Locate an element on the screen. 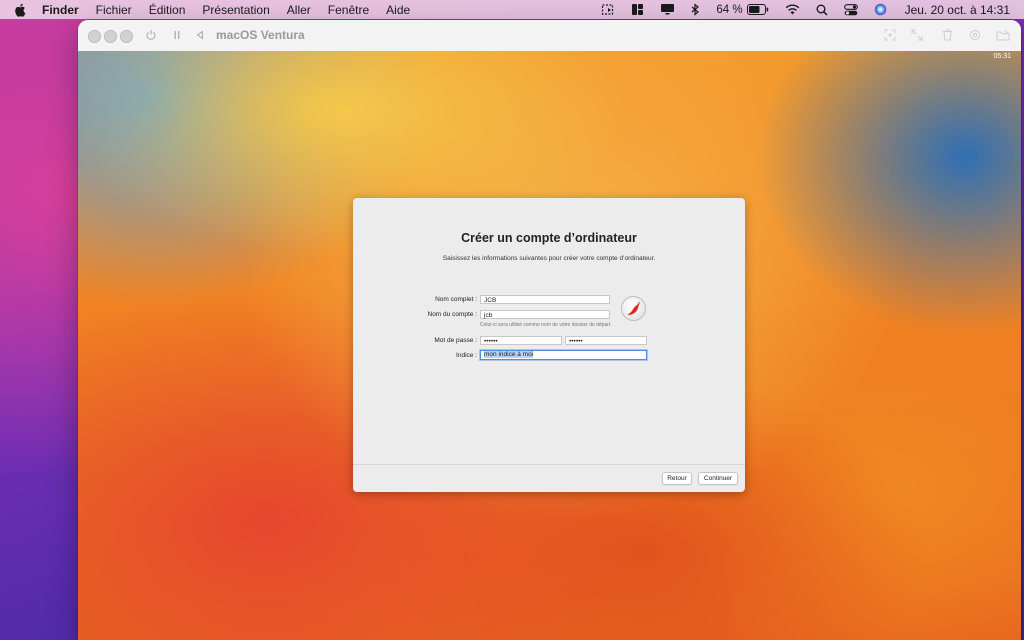 The height and width of the screenshot is (640, 1024). password-field: •••••• is located at coordinates (521, 340).